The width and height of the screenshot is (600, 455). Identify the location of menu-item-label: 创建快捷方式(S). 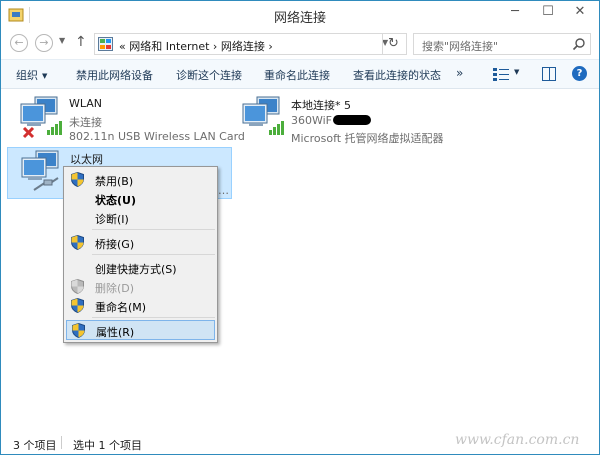
(136, 269).